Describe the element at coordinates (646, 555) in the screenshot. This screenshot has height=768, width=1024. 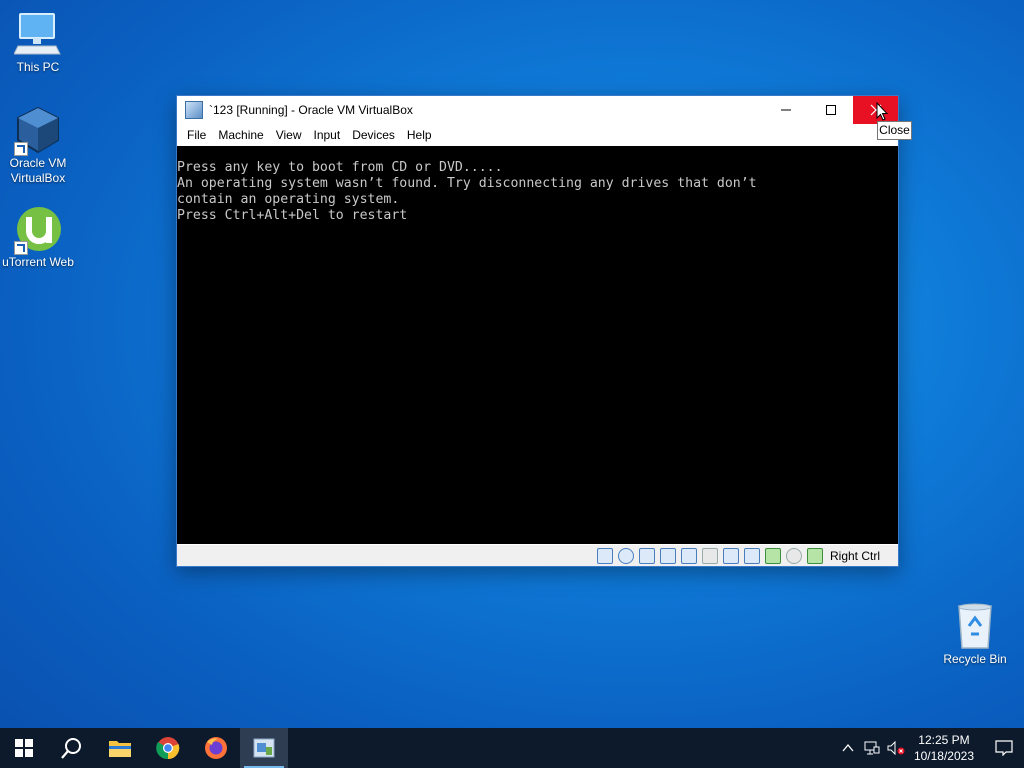
I see `audio-icon` at that location.